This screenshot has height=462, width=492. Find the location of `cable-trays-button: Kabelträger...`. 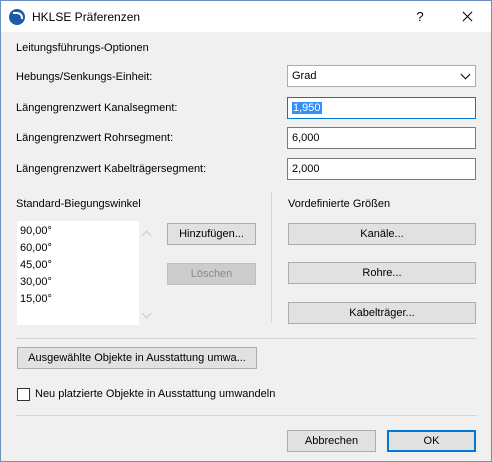

cable-trays-button: Kabelträger... is located at coordinates (382, 313).